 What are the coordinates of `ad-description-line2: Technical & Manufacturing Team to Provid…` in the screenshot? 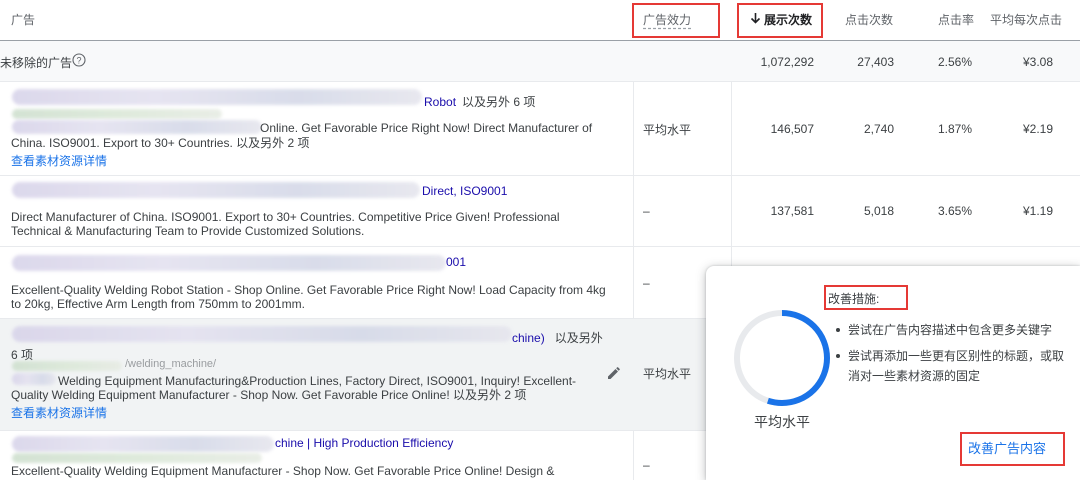 It's located at (188, 231).